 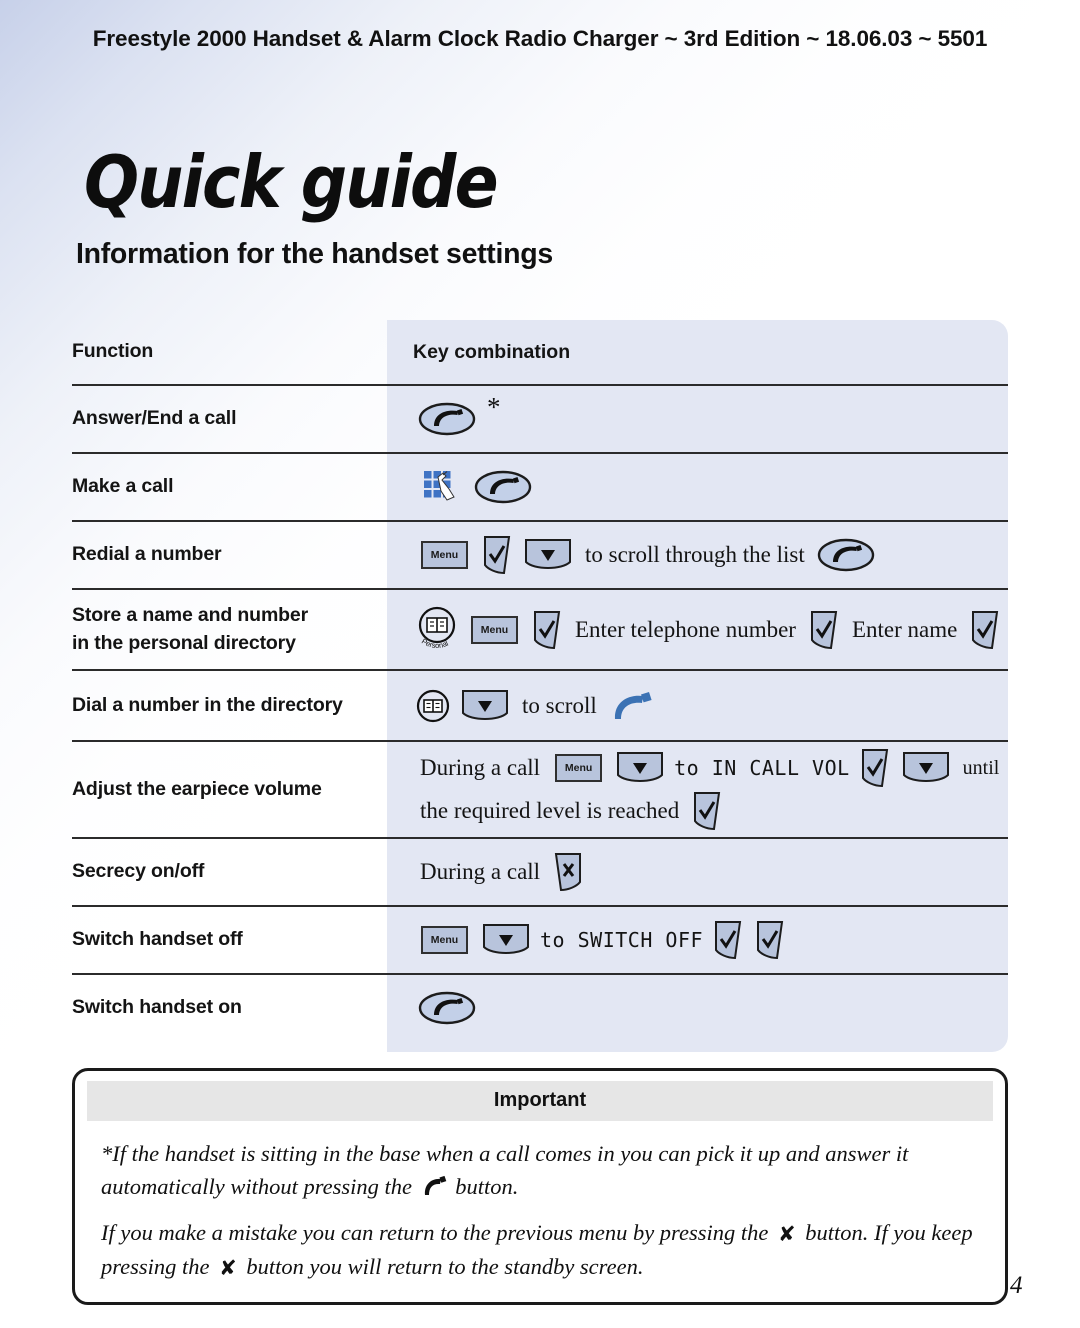 I want to click on row-label-answer-end-call: Answer/End a call, so click(x=154, y=418).